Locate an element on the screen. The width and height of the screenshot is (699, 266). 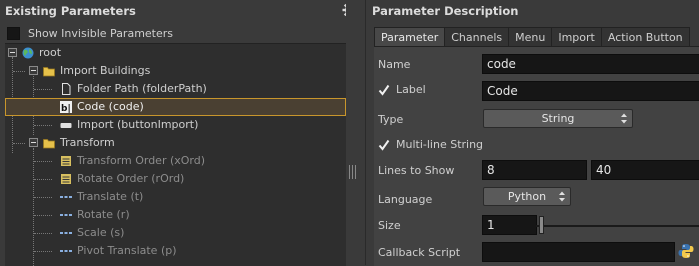
language-value: Python is located at coordinates (527, 196).